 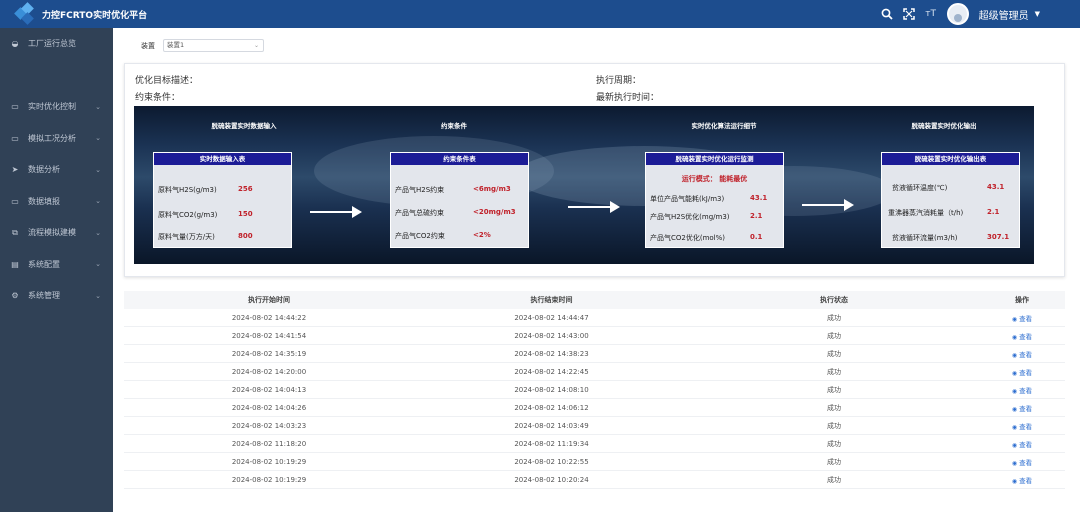 I want to click on latest-time-label: 最新执行时间：, so click(x=628, y=98).